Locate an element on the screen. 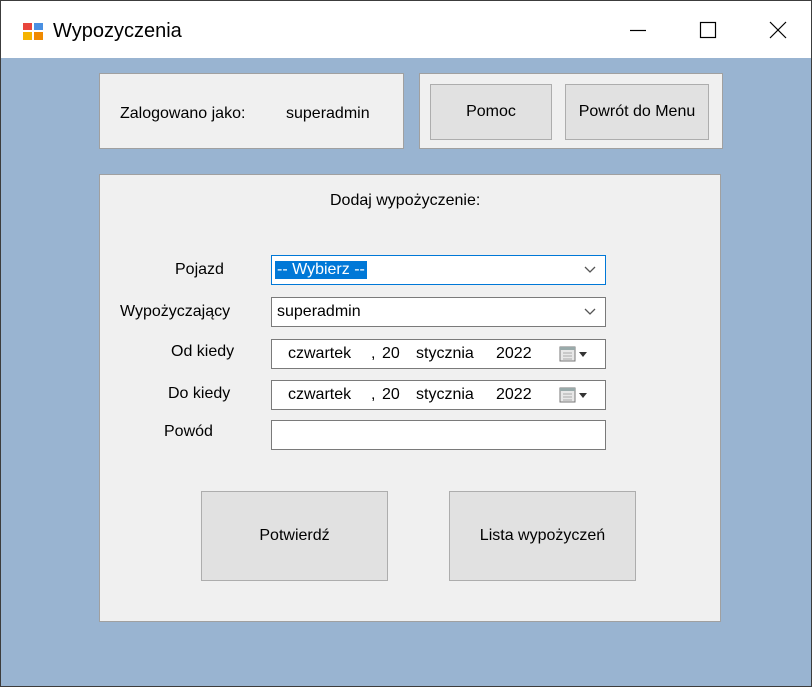 The height and width of the screenshot is (687, 812). to-date-label: Do kiedy is located at coordinates (199, 393).